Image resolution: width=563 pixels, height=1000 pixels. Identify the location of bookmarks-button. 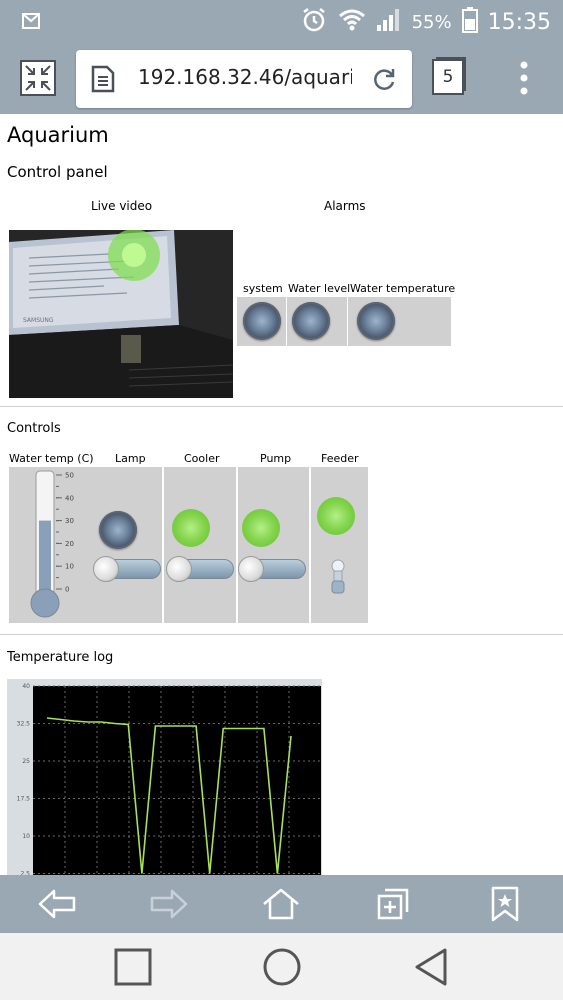
(505, 904).